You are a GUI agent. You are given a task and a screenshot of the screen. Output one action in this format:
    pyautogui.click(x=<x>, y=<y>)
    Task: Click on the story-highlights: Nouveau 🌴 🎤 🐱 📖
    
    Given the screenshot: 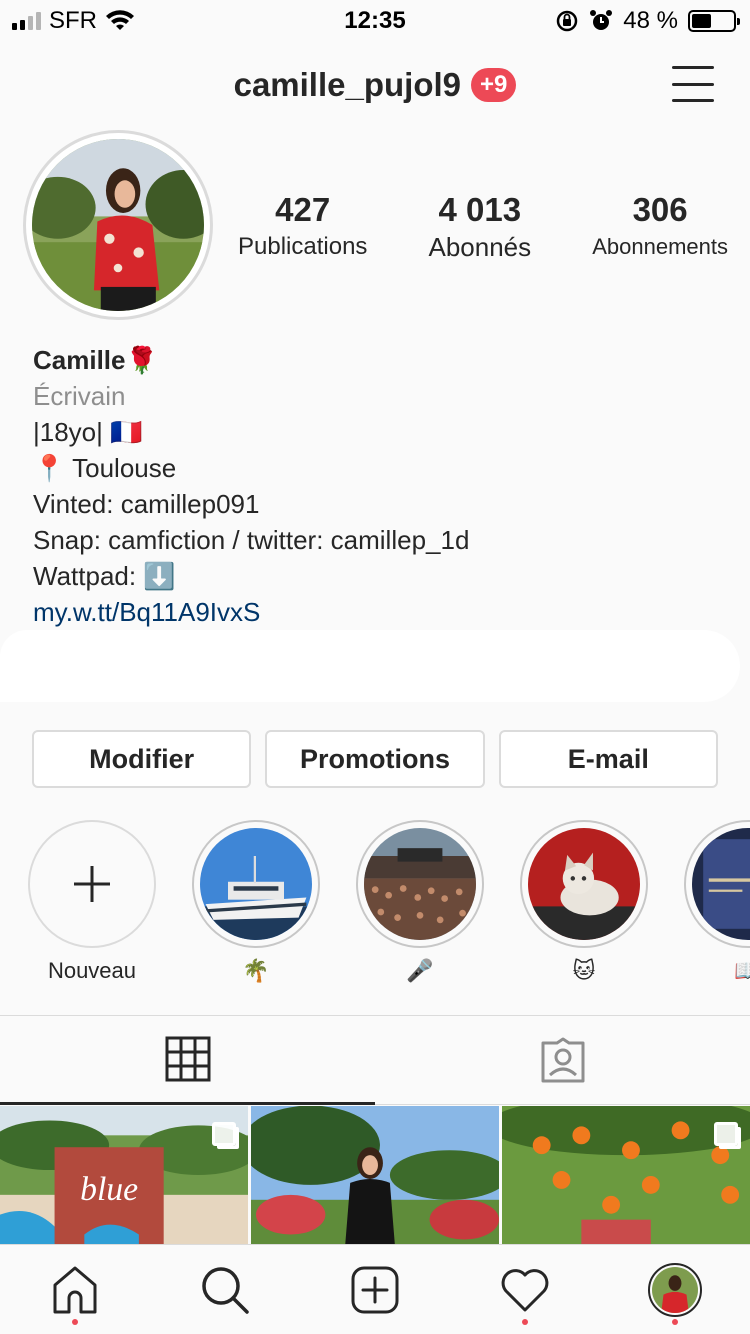 What is the action you would take?
    pyautogui.click(x=375, y=905)
    